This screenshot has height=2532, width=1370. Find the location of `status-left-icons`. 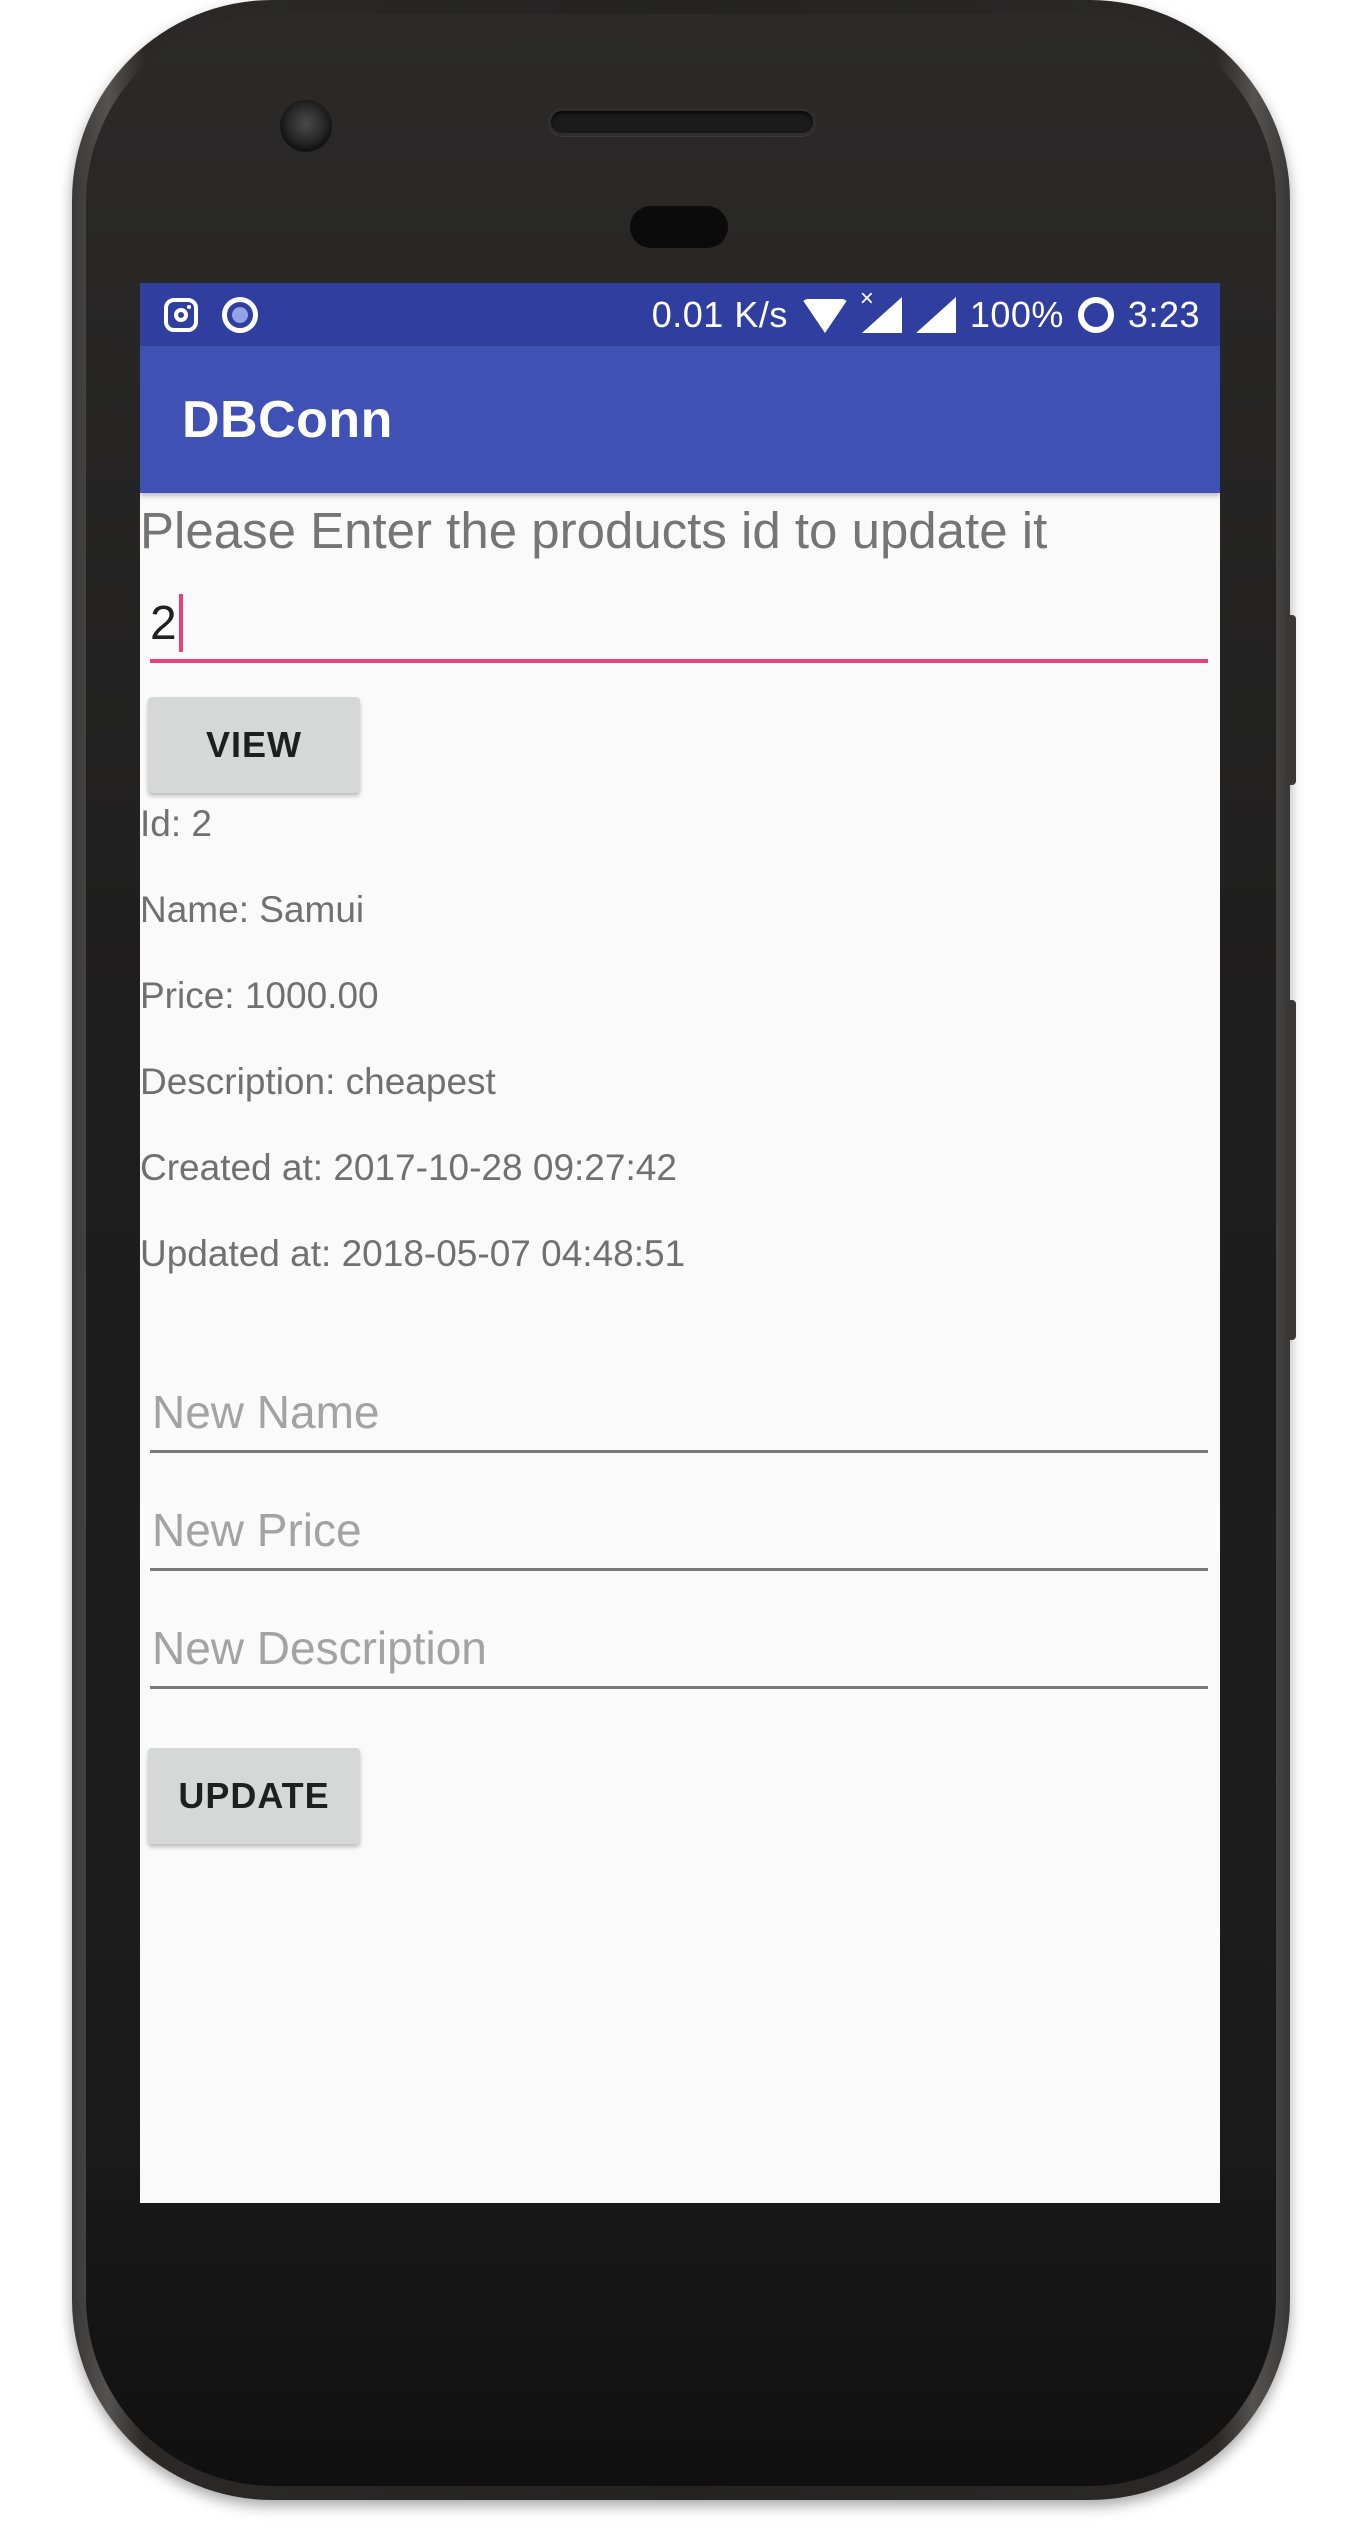

status-left-icons is located at coordinates (211, 315).